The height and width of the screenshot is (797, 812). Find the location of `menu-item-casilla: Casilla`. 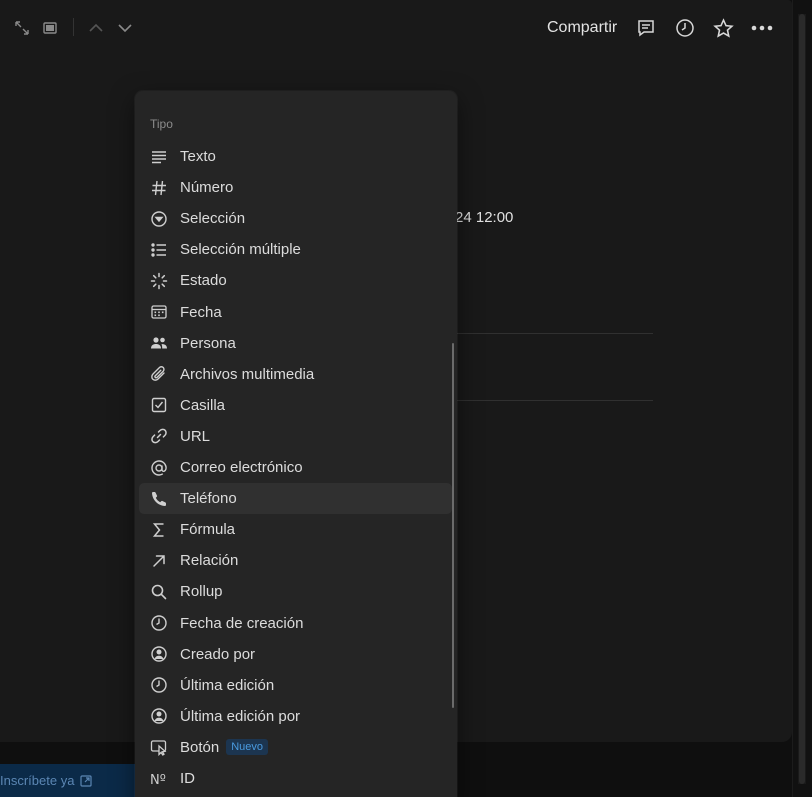

menu-item-casilla: Casilla is located at coordinates (295, 405).